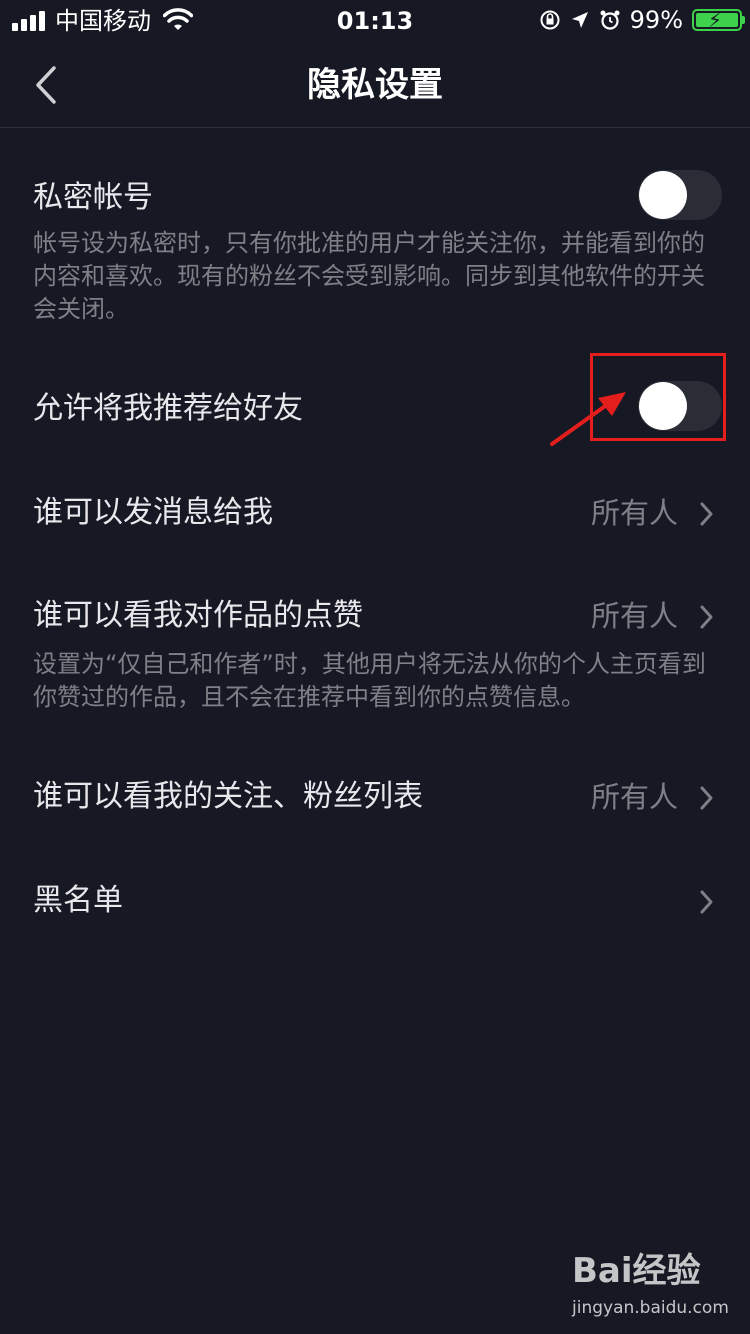  What do you see at coordinates (550, 20) in the screenshot?
I see `orientation-lock-icon` at bounding box center [550, 20].